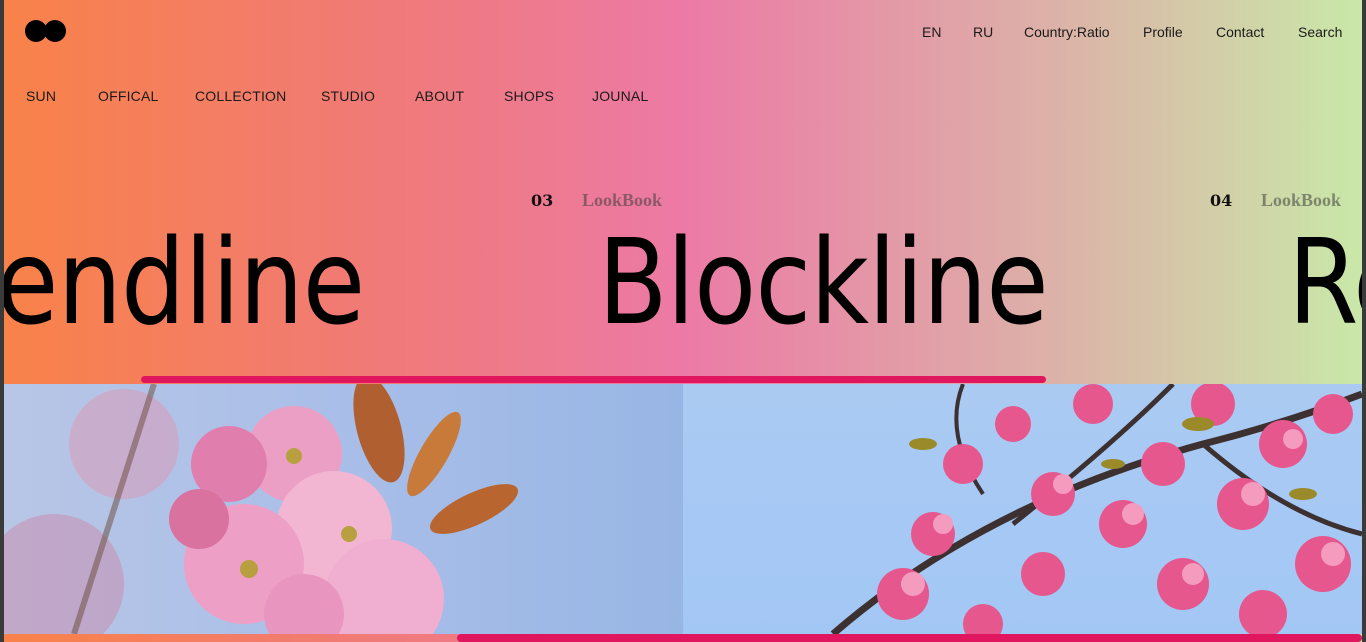 This screenshot has width=1366, height=642. I want to click on nav-studio: STUDIO, so click(348, 96).